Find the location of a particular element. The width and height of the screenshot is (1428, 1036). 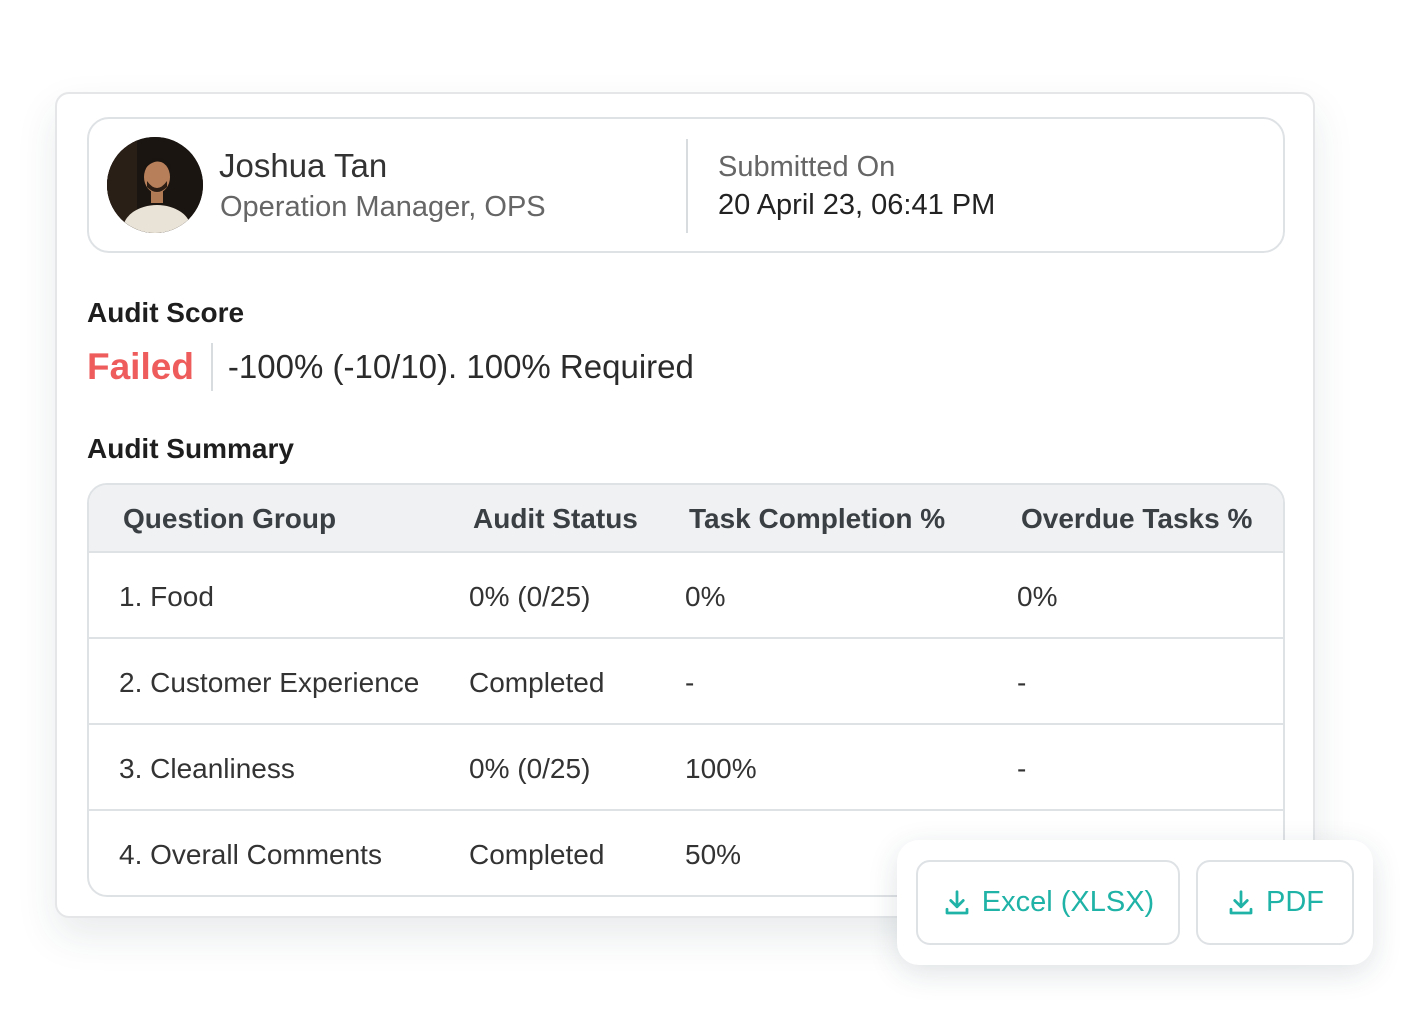

column-header: Question Group is located at coordinates (230, 518).